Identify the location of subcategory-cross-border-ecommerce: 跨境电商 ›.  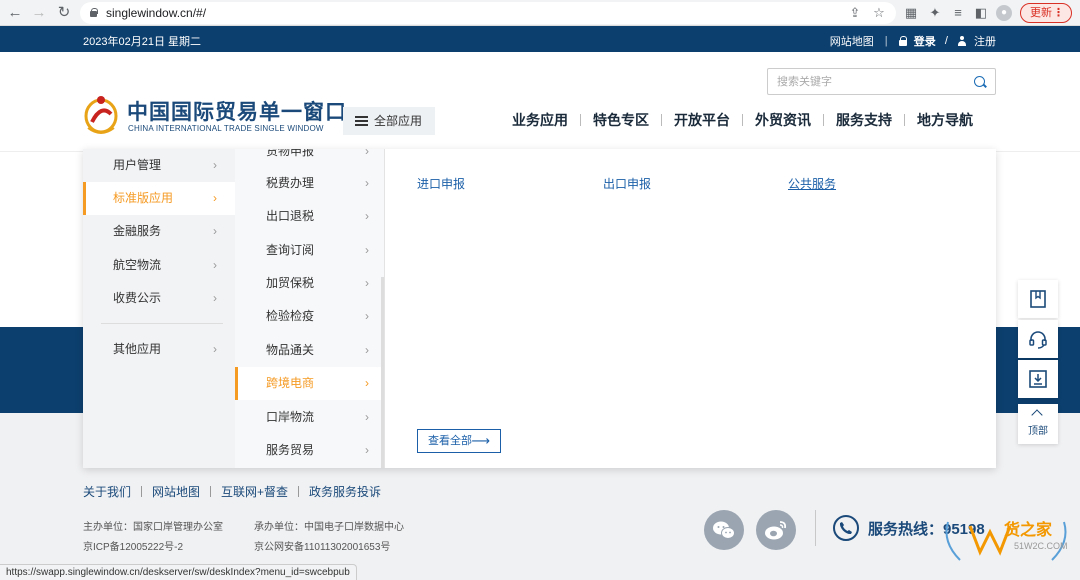
(309, 383).